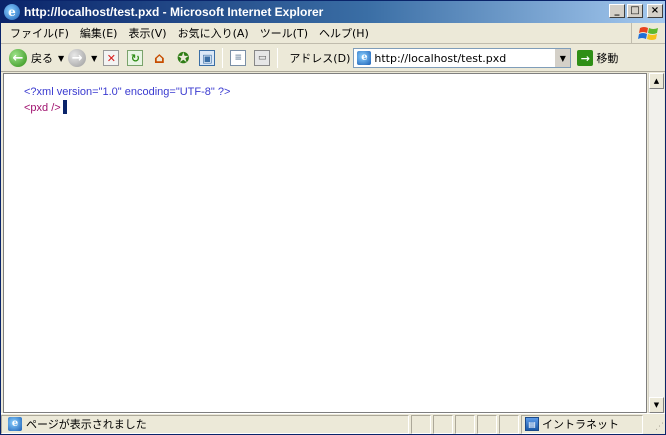  What do you see at coordinates (284, 33) in the screenshot?
I see `menu-tools: ツール(T)` at bounding box center [284, 33].